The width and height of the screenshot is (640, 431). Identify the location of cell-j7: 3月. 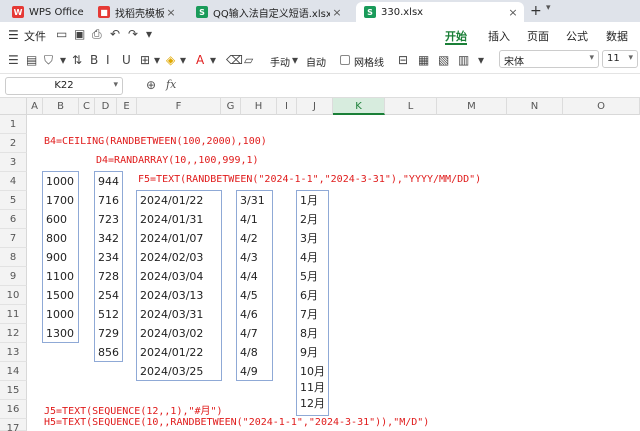
(307, 238).